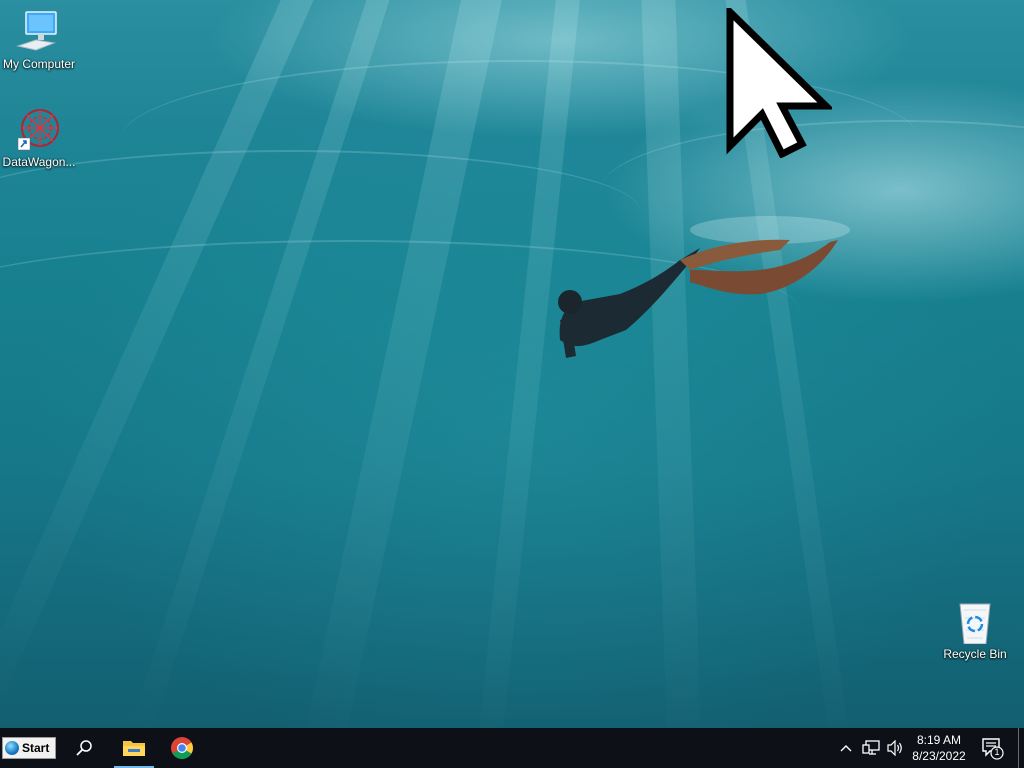  I want to click on datawagon-icon, so click(39, 130).